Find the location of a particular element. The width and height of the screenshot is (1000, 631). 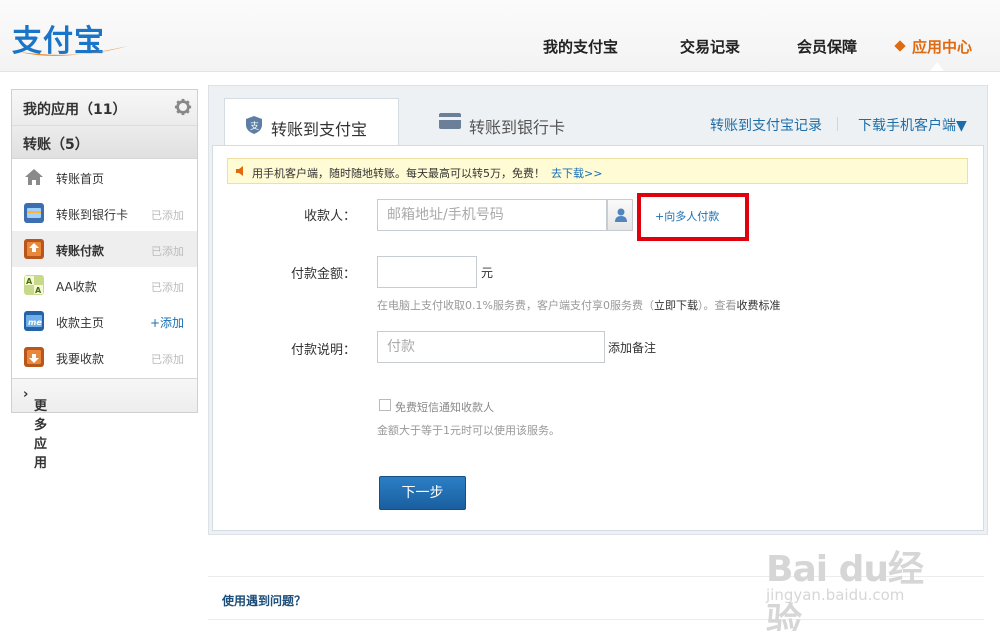

transfer-pay-icon is located at coordinates (34, 249).